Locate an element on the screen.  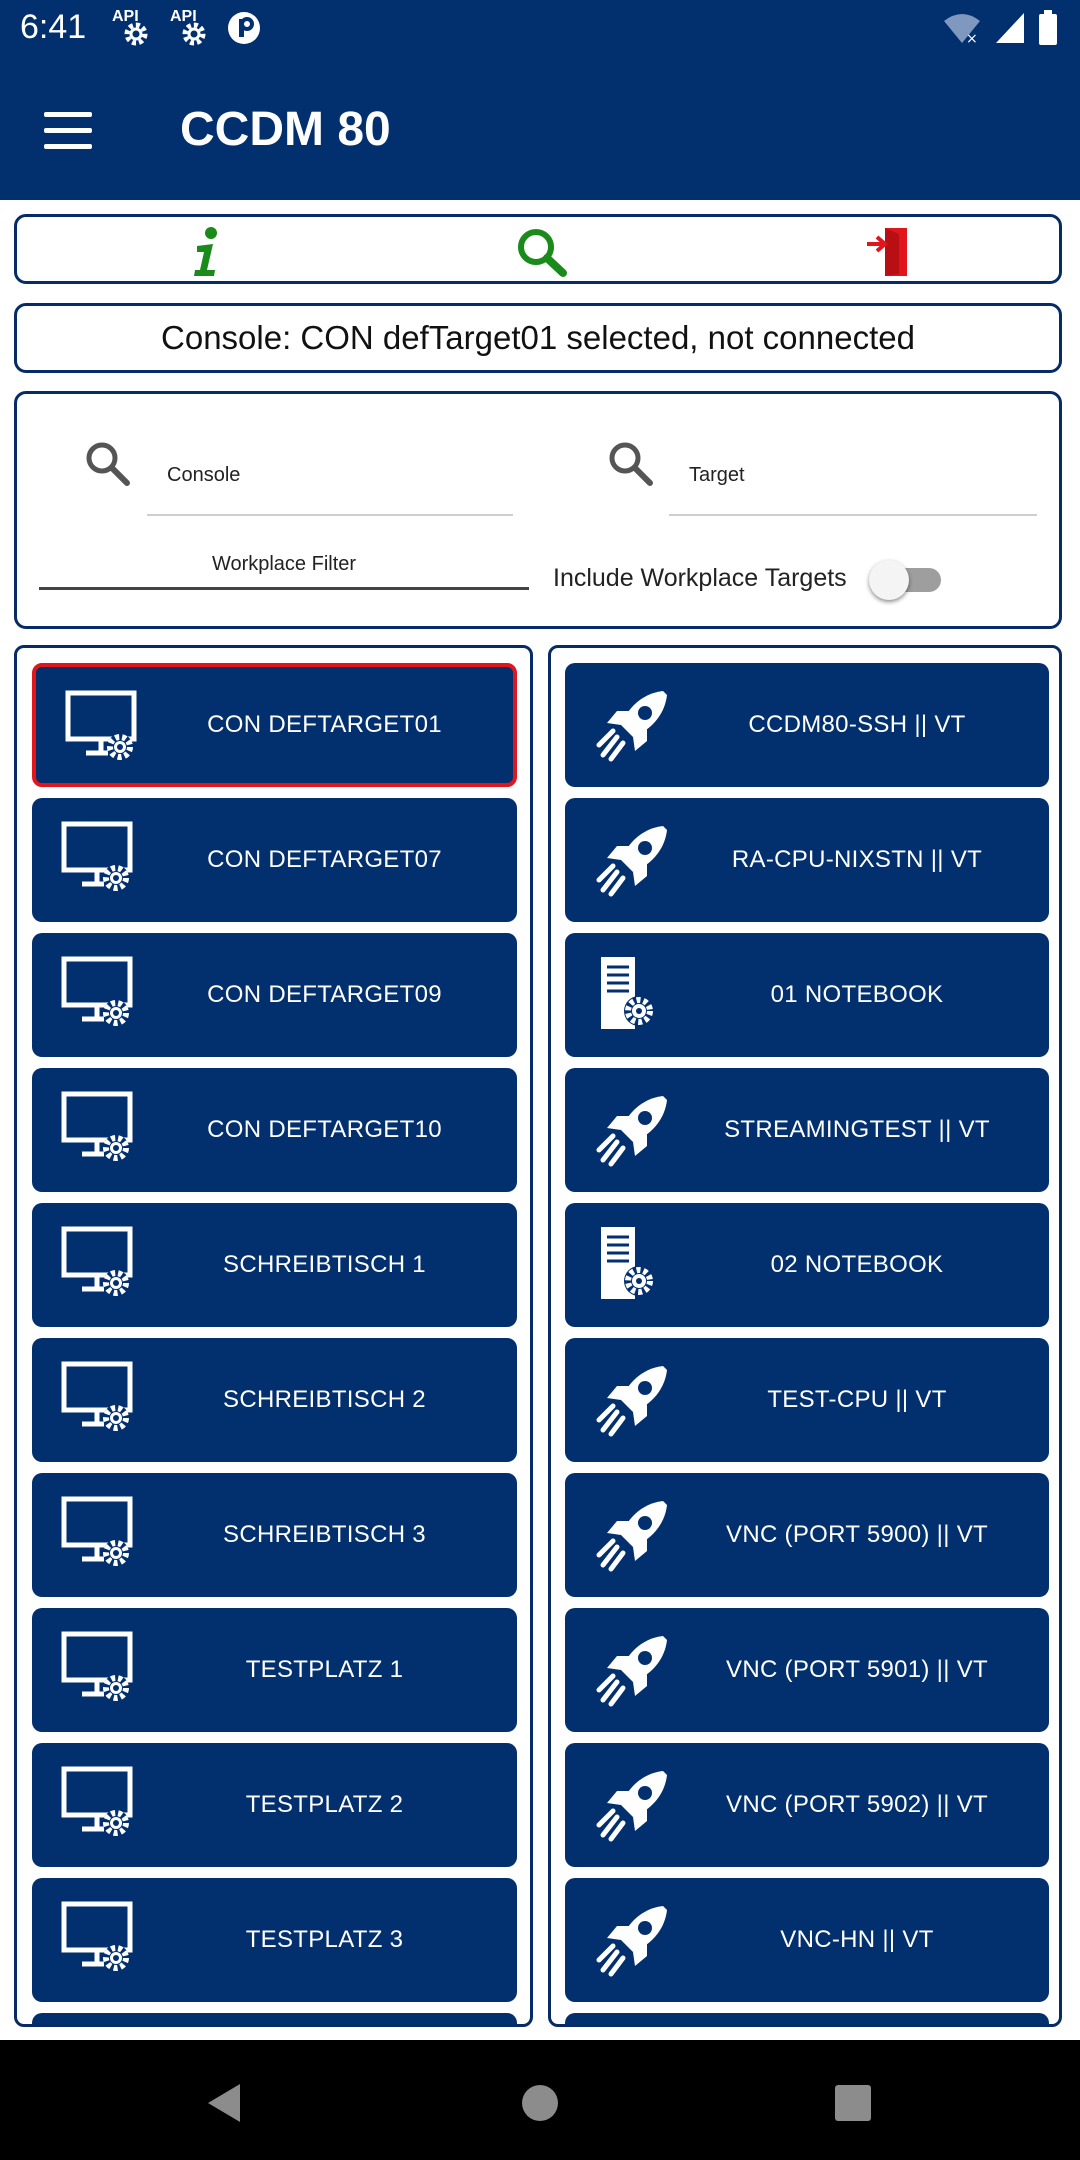
target-label: VNC (PORT 5902) || VT is located at coordinates (857, 1804).